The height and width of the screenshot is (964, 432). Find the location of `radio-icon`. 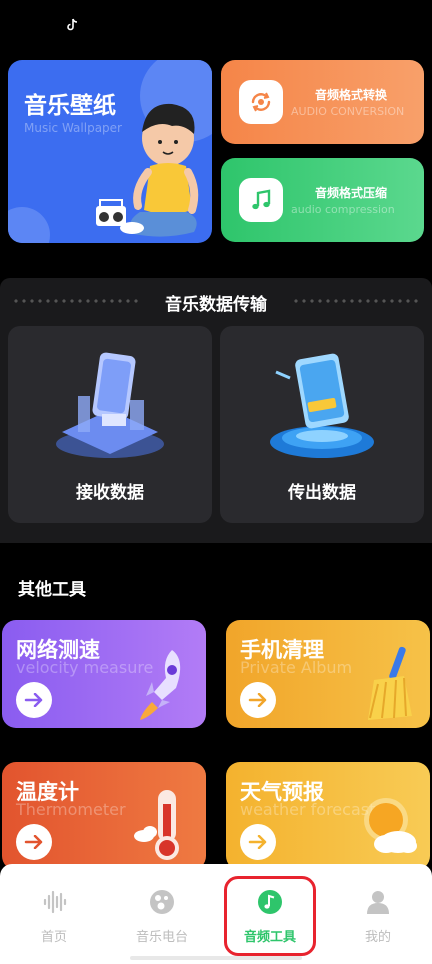

radio-icon is located at coordinates (162, 902).